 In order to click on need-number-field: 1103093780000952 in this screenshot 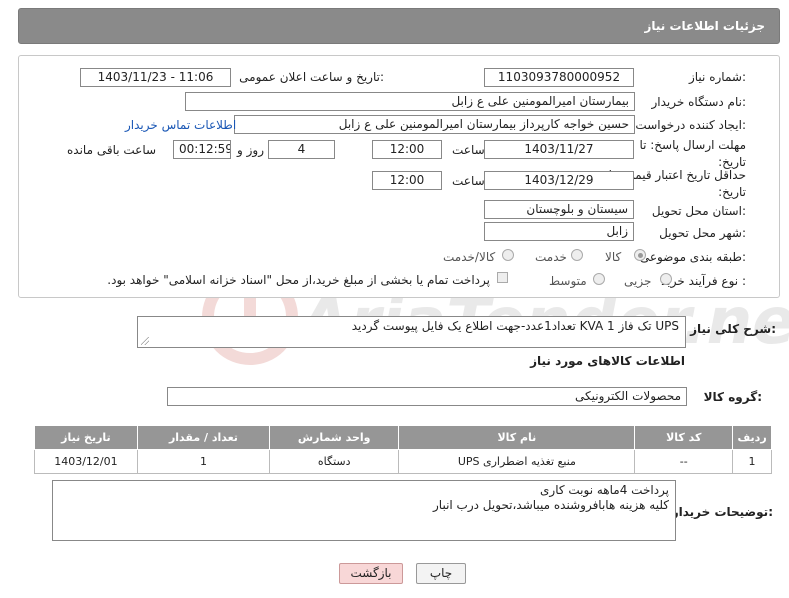, I will do `click(559, 77)`.